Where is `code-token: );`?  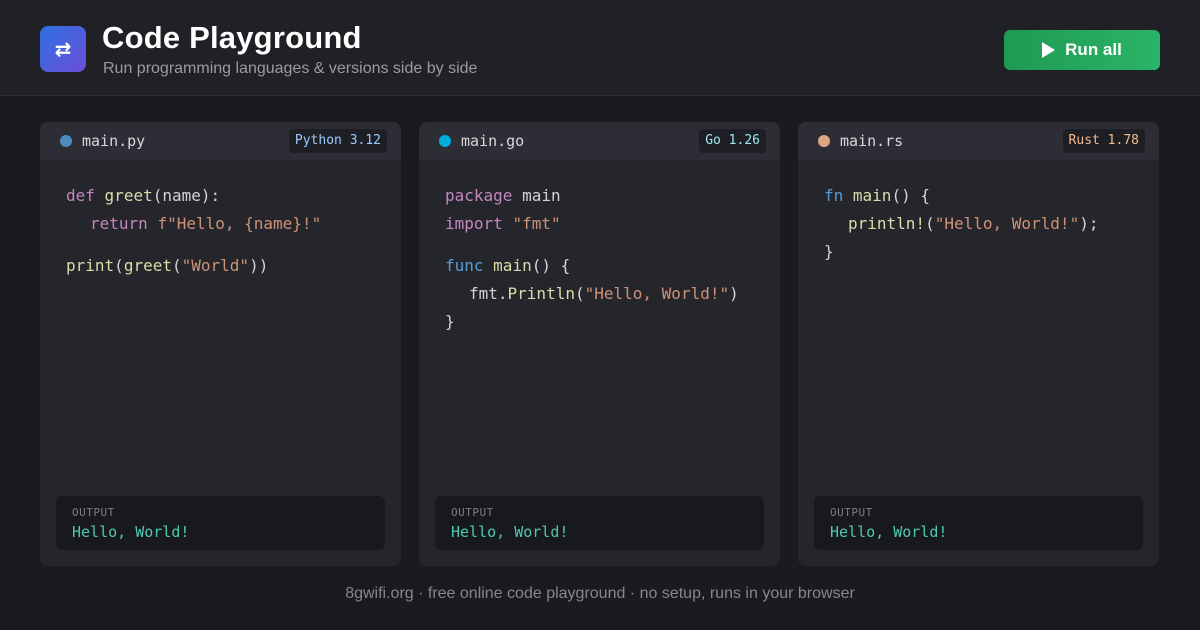
code-token: ); is located at coordinates (1089, 223).